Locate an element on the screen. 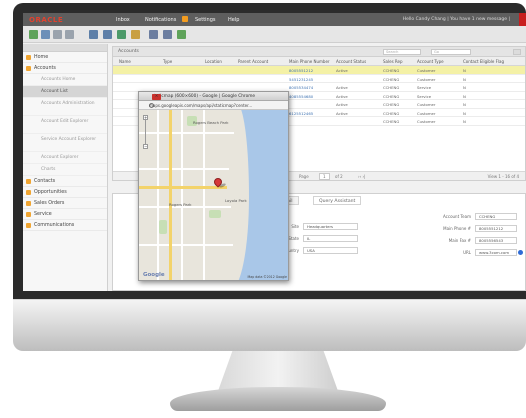 The width and height of the screenshot is (526, 418). nav-help: Help is located at coordinates (233, 20).